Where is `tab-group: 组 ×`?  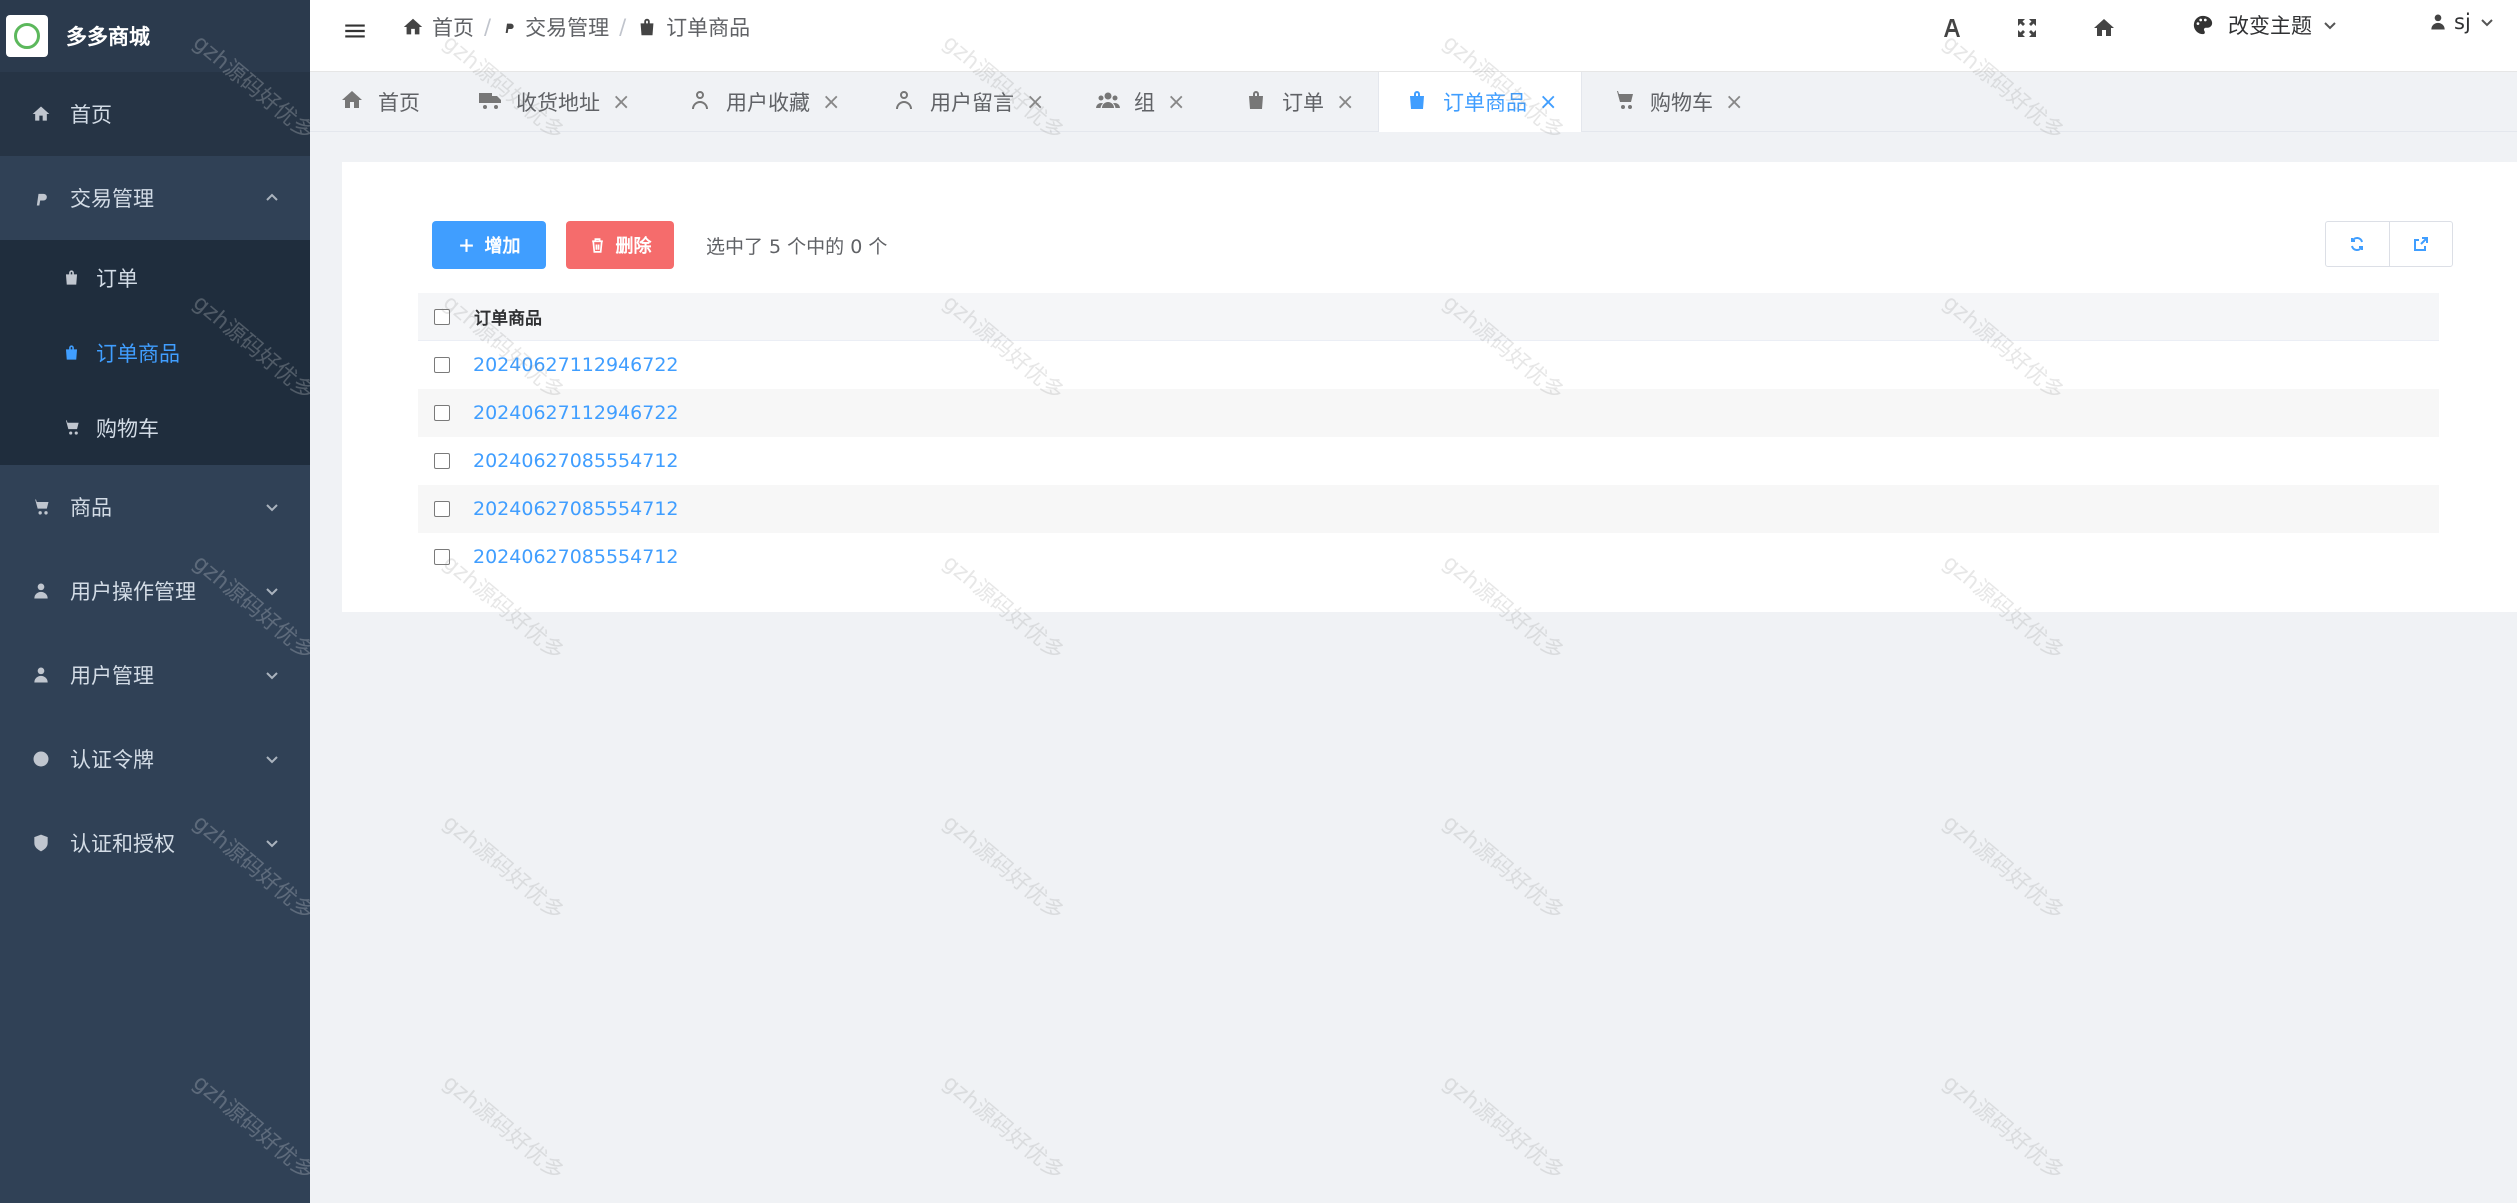 tab-group: 组 × is located at coordinates (1140, 102).